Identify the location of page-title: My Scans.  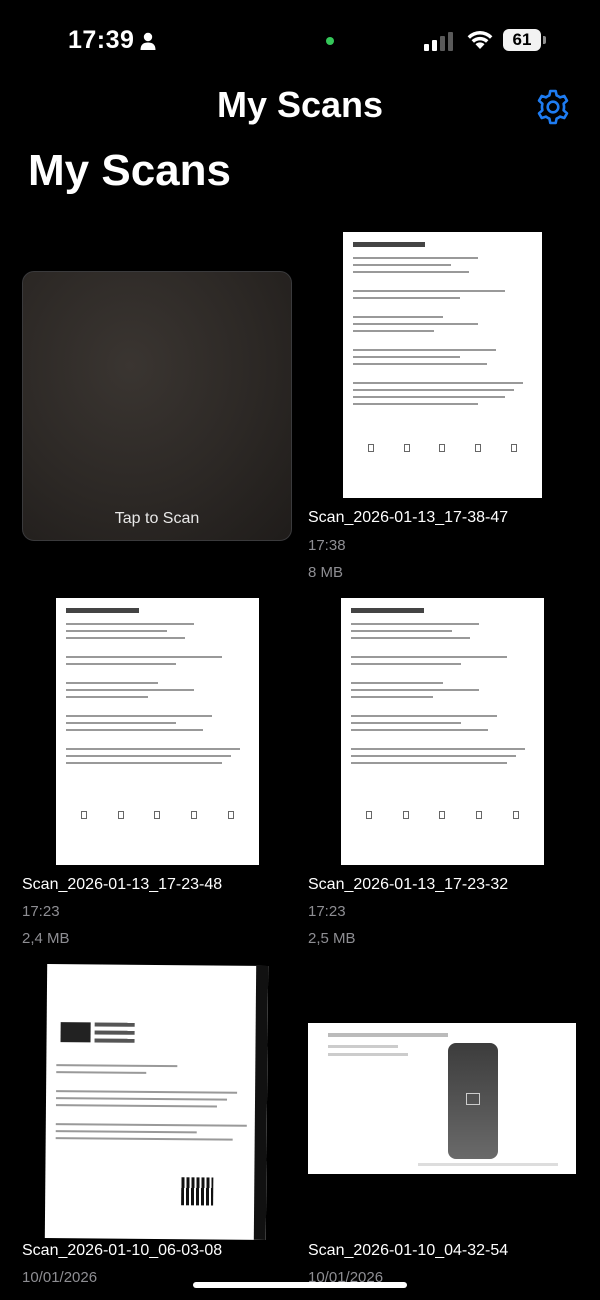
(129, 170).